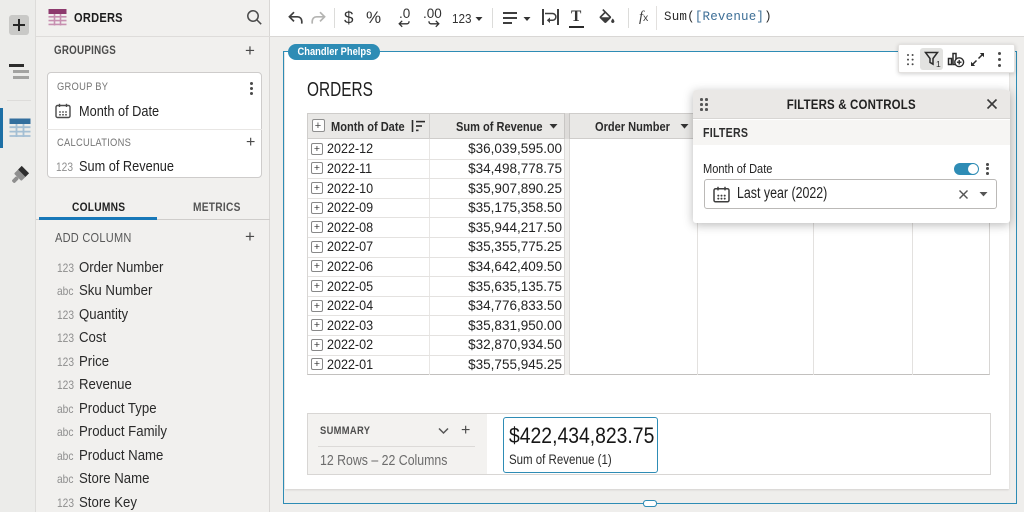  Describe the element at coordinates (938, 63) in the screenshot. I see `svg-text: 1` at that location.